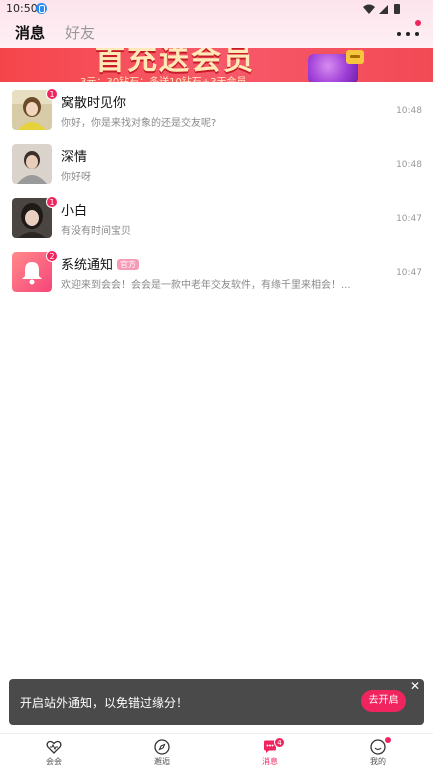 The height and width of the screenshot is (770, 433). I want to click on avatar, so click(32, 164).